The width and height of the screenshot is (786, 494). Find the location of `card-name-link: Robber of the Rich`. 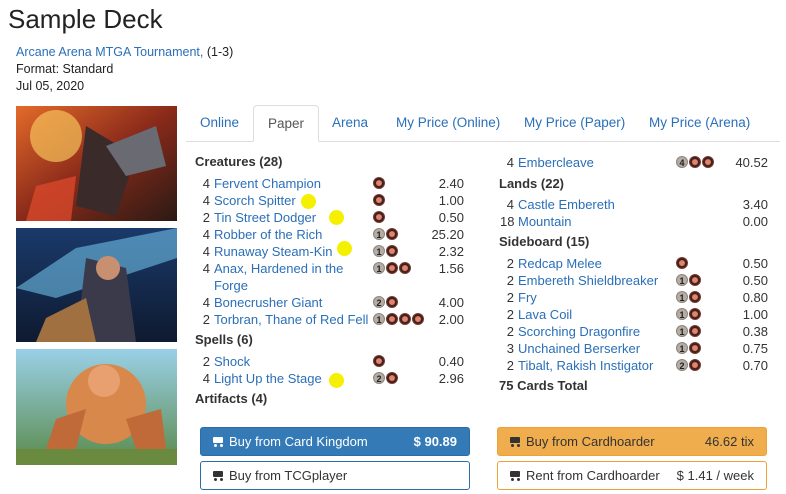

card-name-link: Robber of the Rich is located at coordinates (268, 234).